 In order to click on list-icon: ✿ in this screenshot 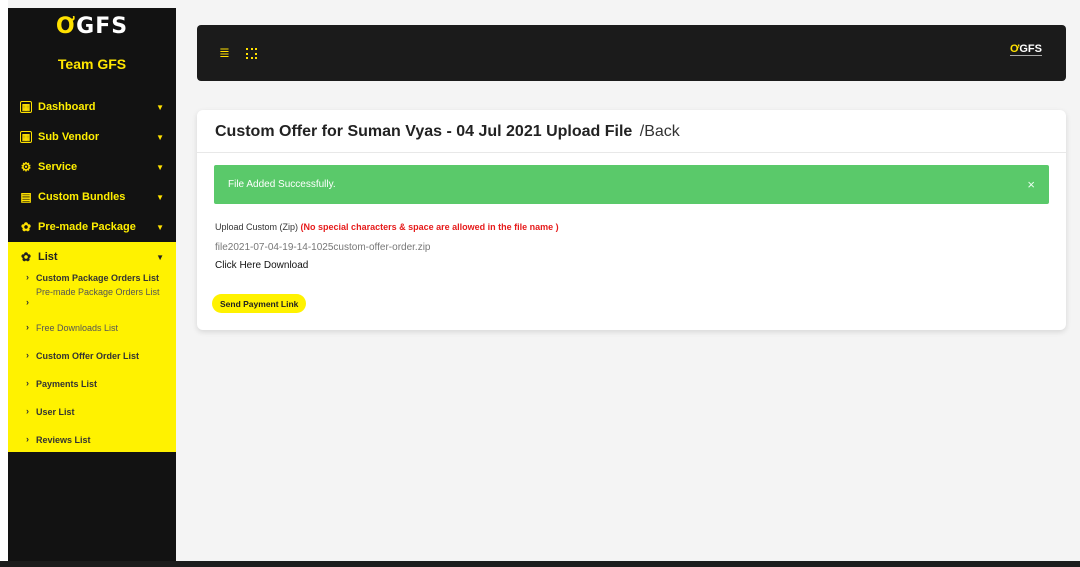, I will do `click(26, 256)`.